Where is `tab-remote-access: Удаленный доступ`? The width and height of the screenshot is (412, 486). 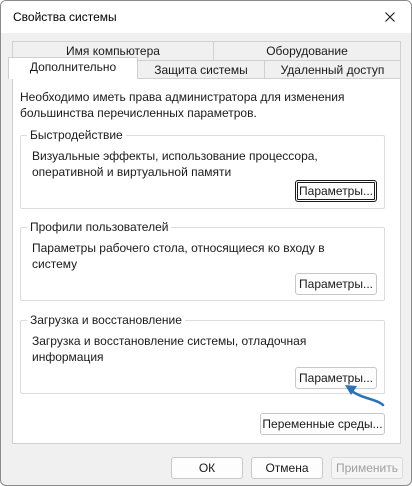 tab-remote-access: Удаленный доступ is located at coordinates (332, 70).